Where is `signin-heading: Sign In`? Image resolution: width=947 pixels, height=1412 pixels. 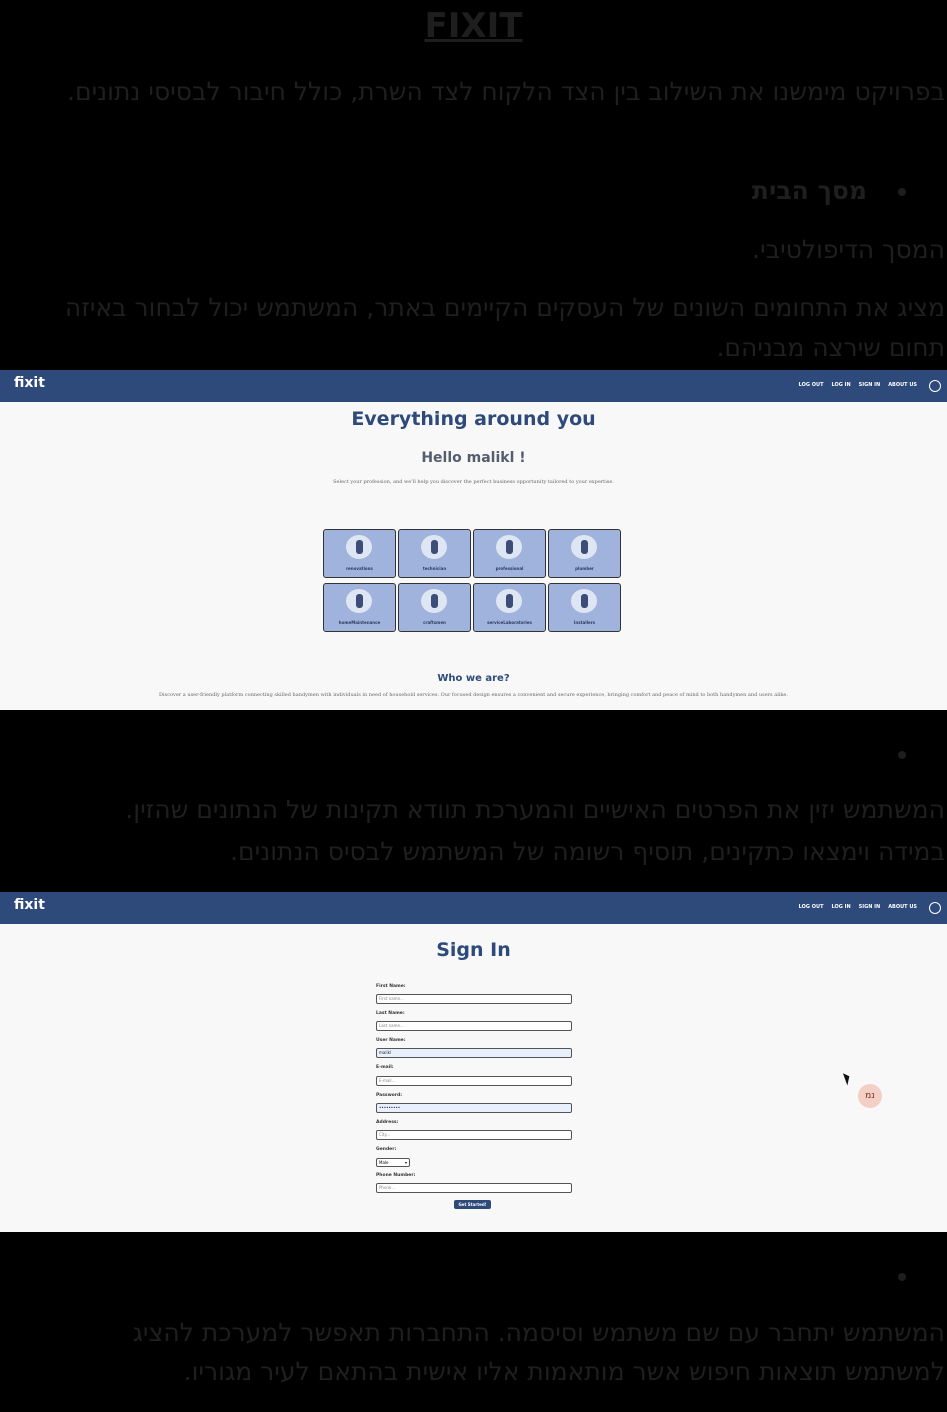 signin-heading: Sign In is located at coordinates (473, 950).